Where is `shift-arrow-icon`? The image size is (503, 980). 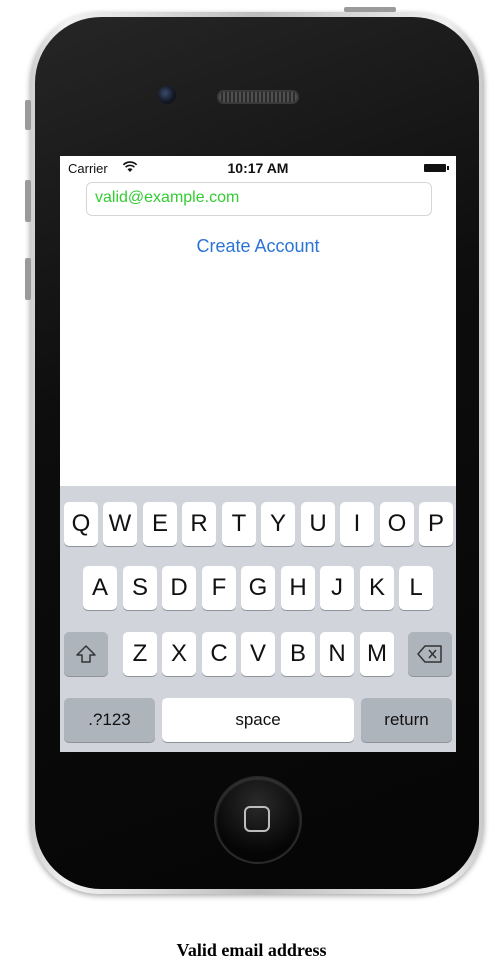 shift-arrow-icon is located at coordinates (86, 654).